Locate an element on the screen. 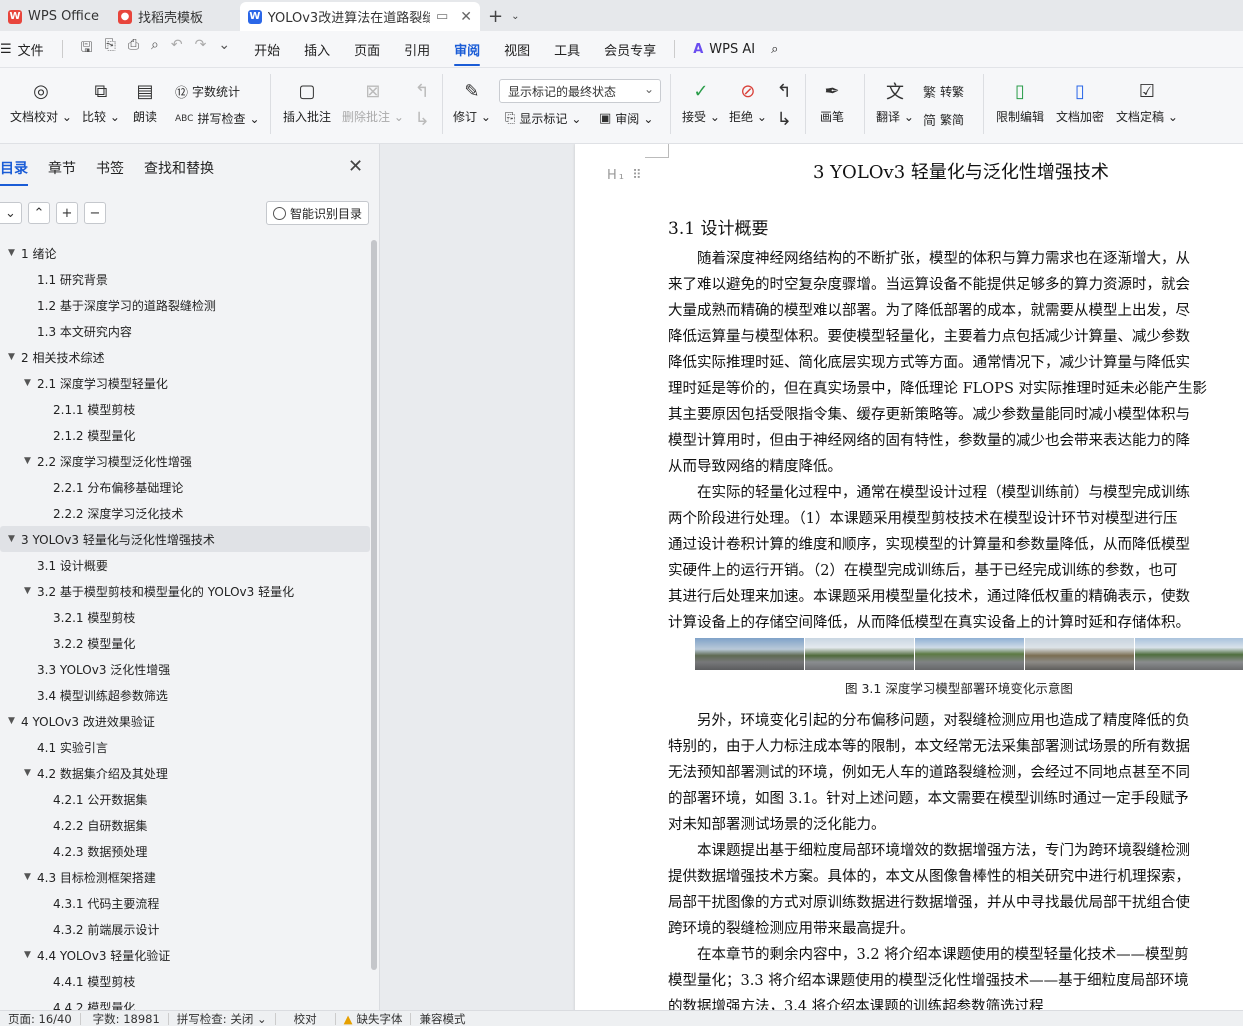 The width and height of the screenshot is (1243, 1026). toc-item: ▼ 4 YOLOv3 改进效果验证 is located at coordinates (185, 721).